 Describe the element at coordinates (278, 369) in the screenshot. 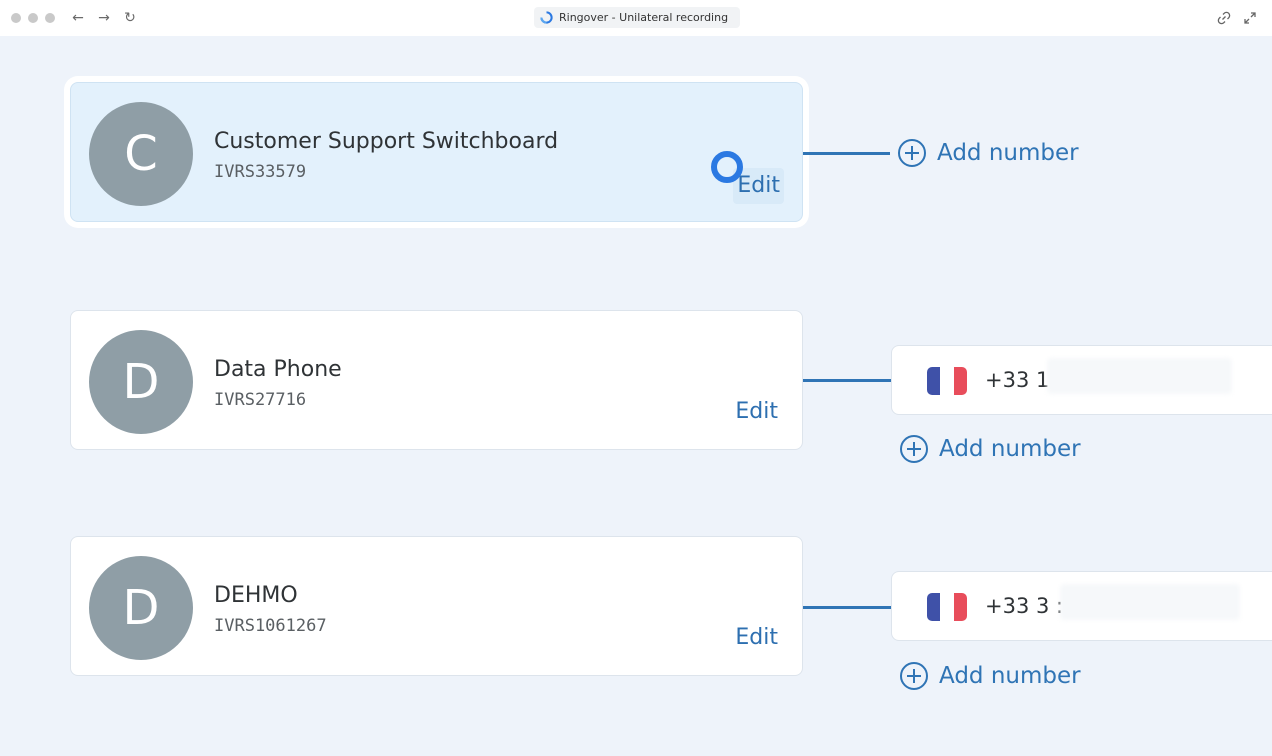

I see `ivrs-name: Data Phone` at that location.